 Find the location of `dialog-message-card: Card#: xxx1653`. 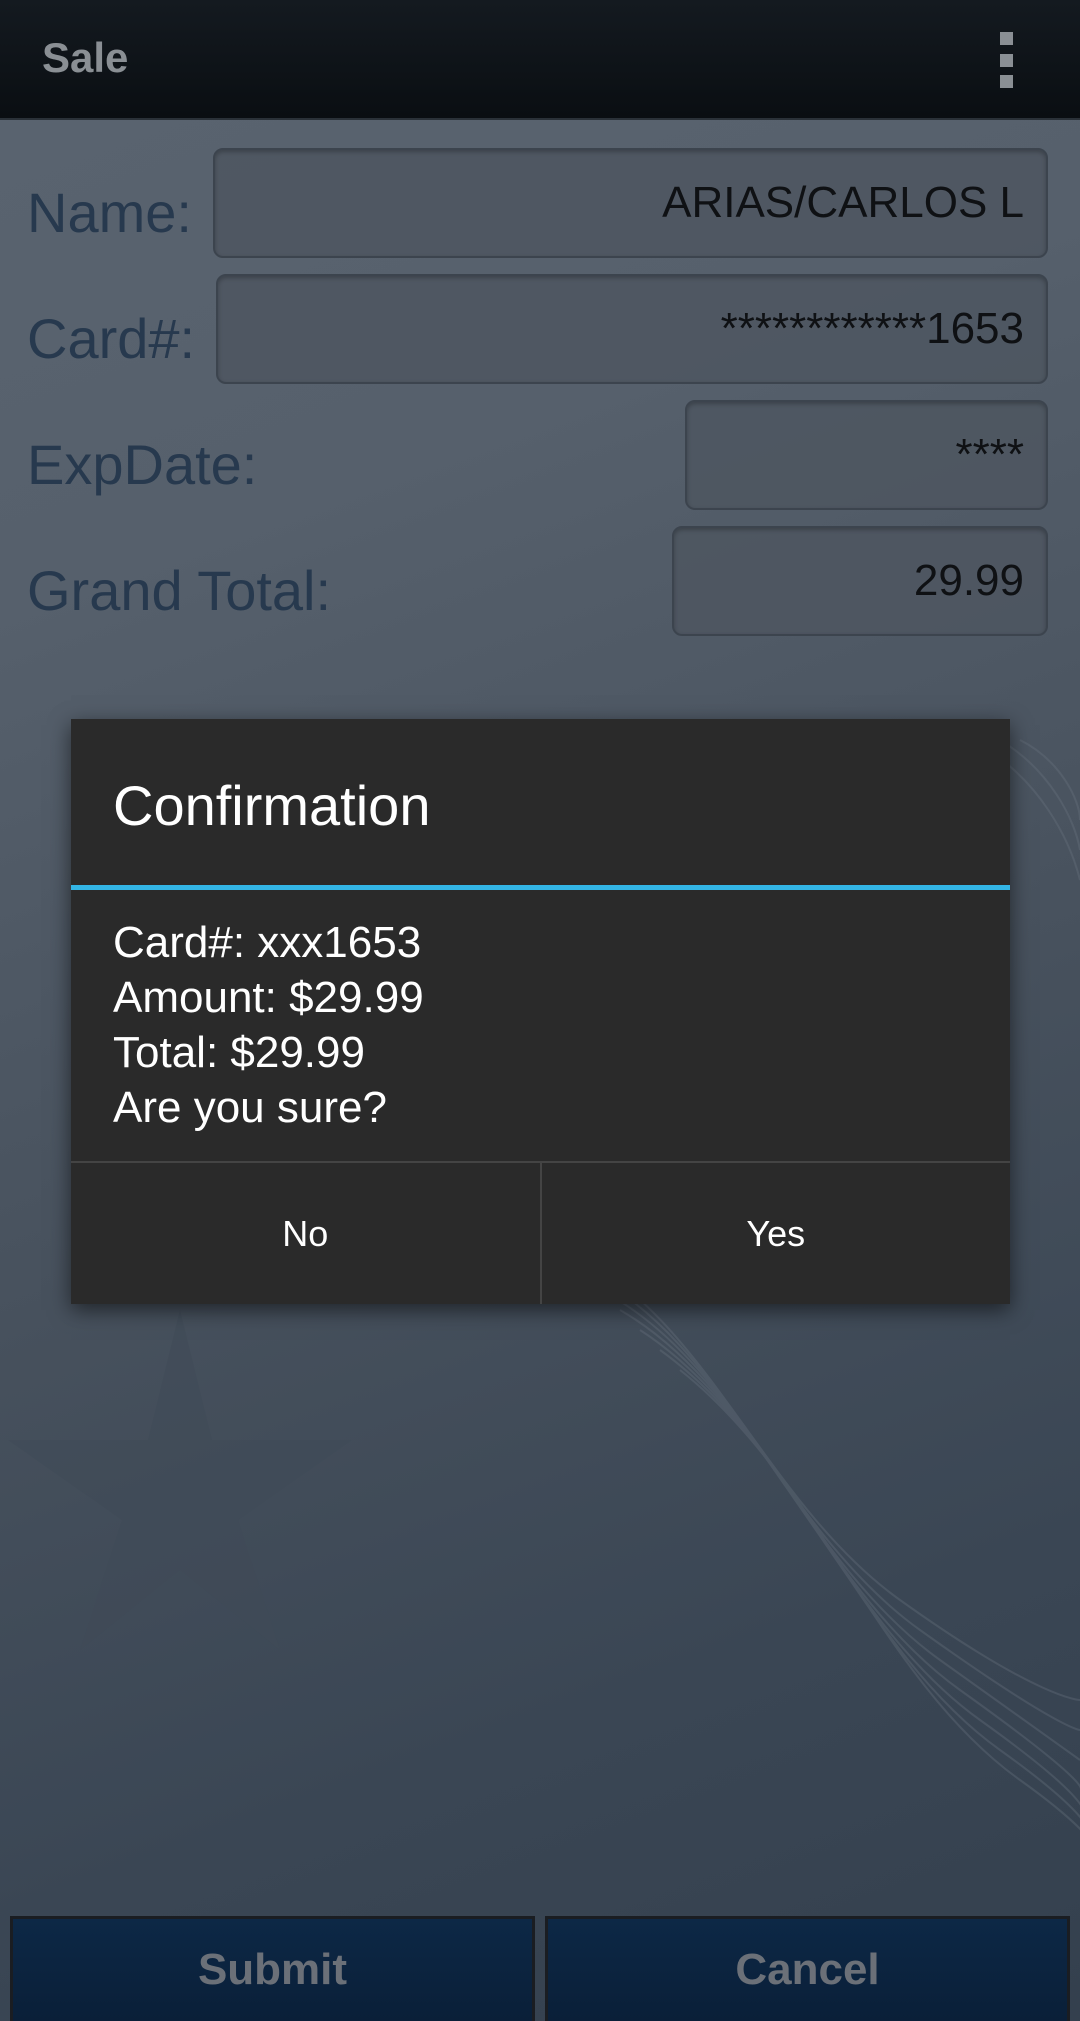

dialog-message-card: Card#: xxx1653 is located at coordinates (267, 942).